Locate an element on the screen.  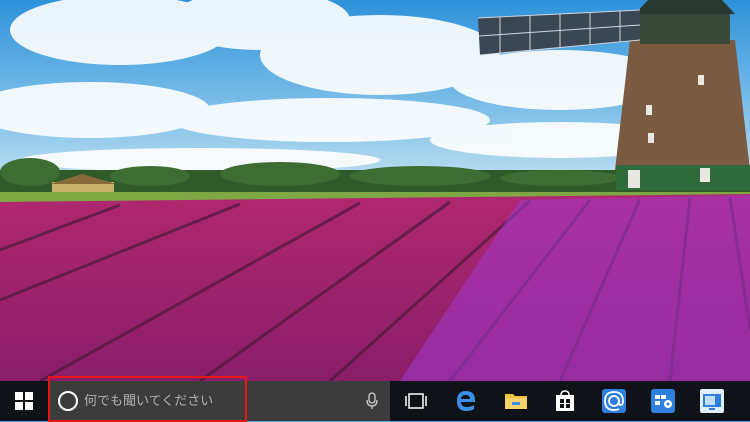
windows-logo-icon is located at coordinates (24, 401).